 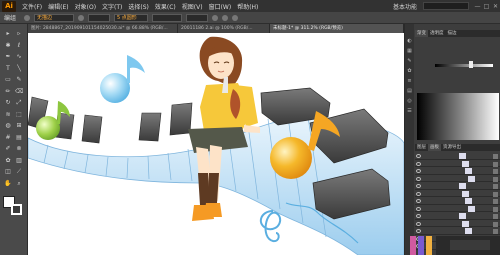 I want to click on gradient-panel-icon: ▤, so click(x=409, y=91).